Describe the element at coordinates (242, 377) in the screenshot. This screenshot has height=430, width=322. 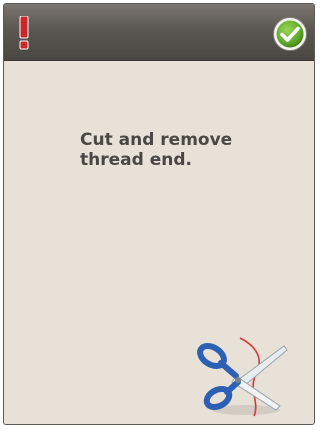
I see `scissors-icon` at that location.